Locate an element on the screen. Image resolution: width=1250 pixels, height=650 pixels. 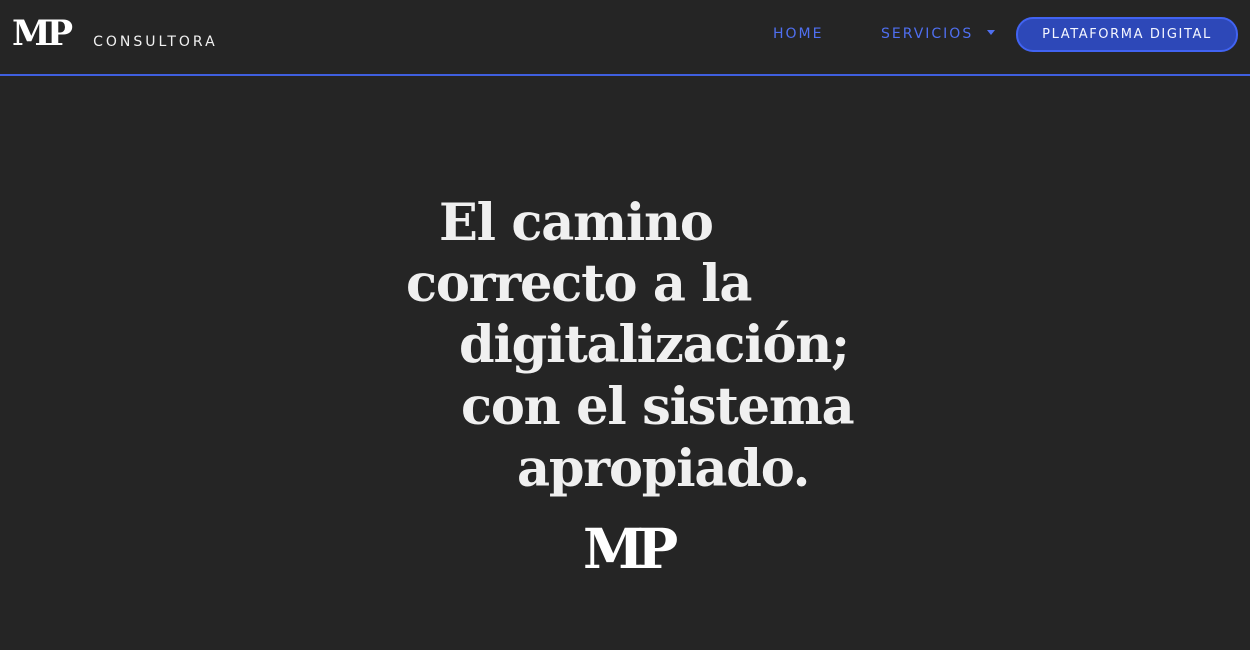
nav-services-dropdown: SERVICIOS is located at coordinates (938, 34).